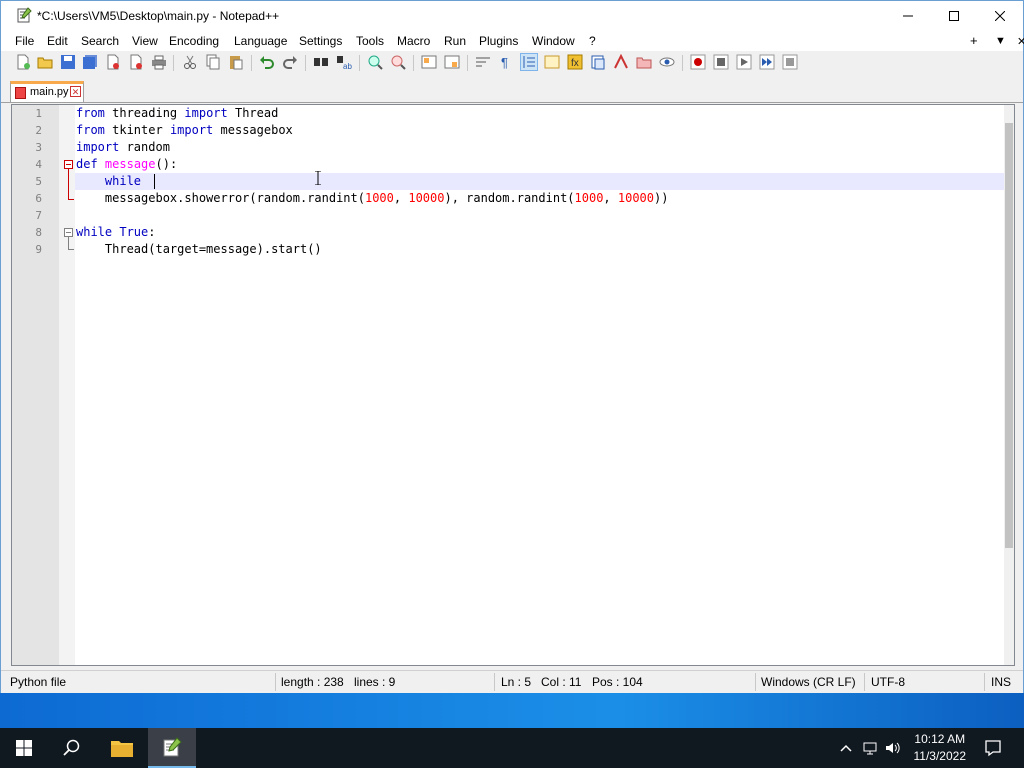  I want to click on tab-close-icon: ✕, so click(75, 91).